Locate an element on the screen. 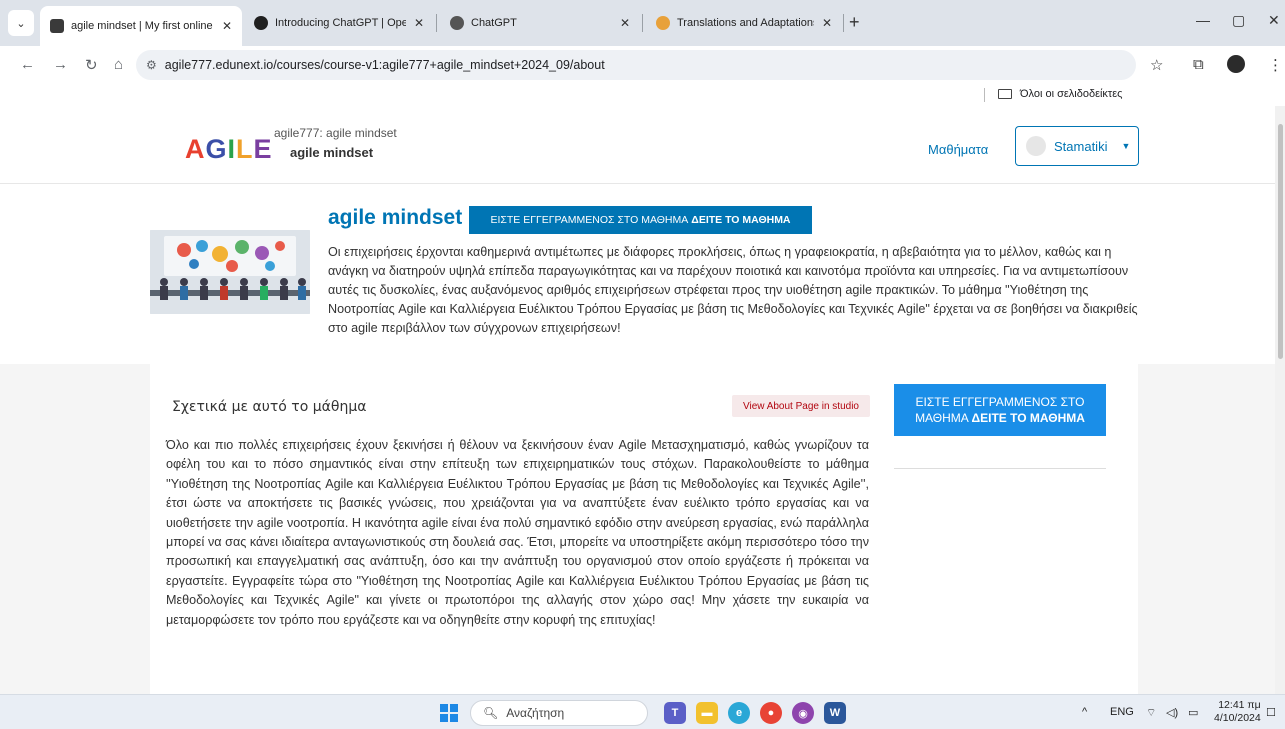 The height and width of the screenshot is (729, 1285). chevron-down-icon: ▼ is located at coordinates (1126, 146).